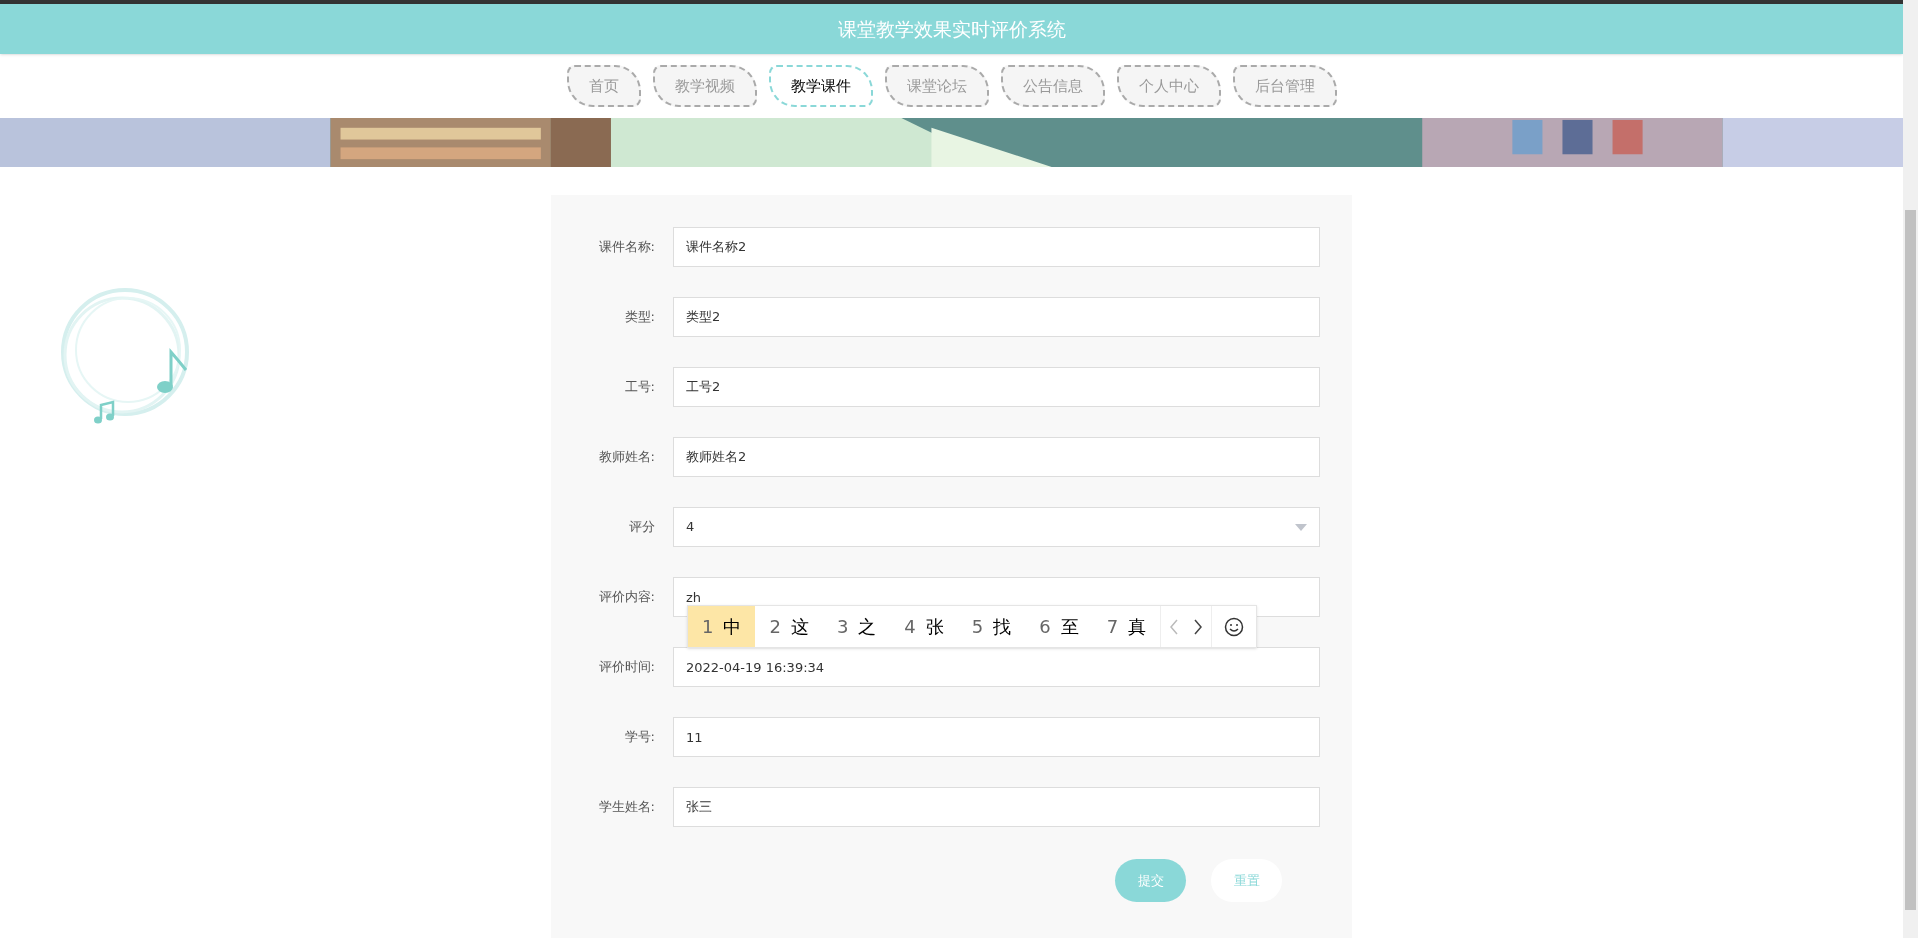 The height and width of the screenshot is (938, 1918). What do you see at coordinates (996, 807) in the screenshot?
I see `input-field: 张三` at bounding box center [996, 807].